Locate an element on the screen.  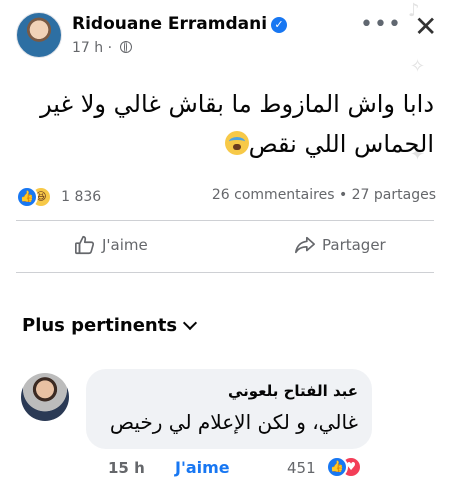
post-time: 17 h is located at coordinates (87, 48).